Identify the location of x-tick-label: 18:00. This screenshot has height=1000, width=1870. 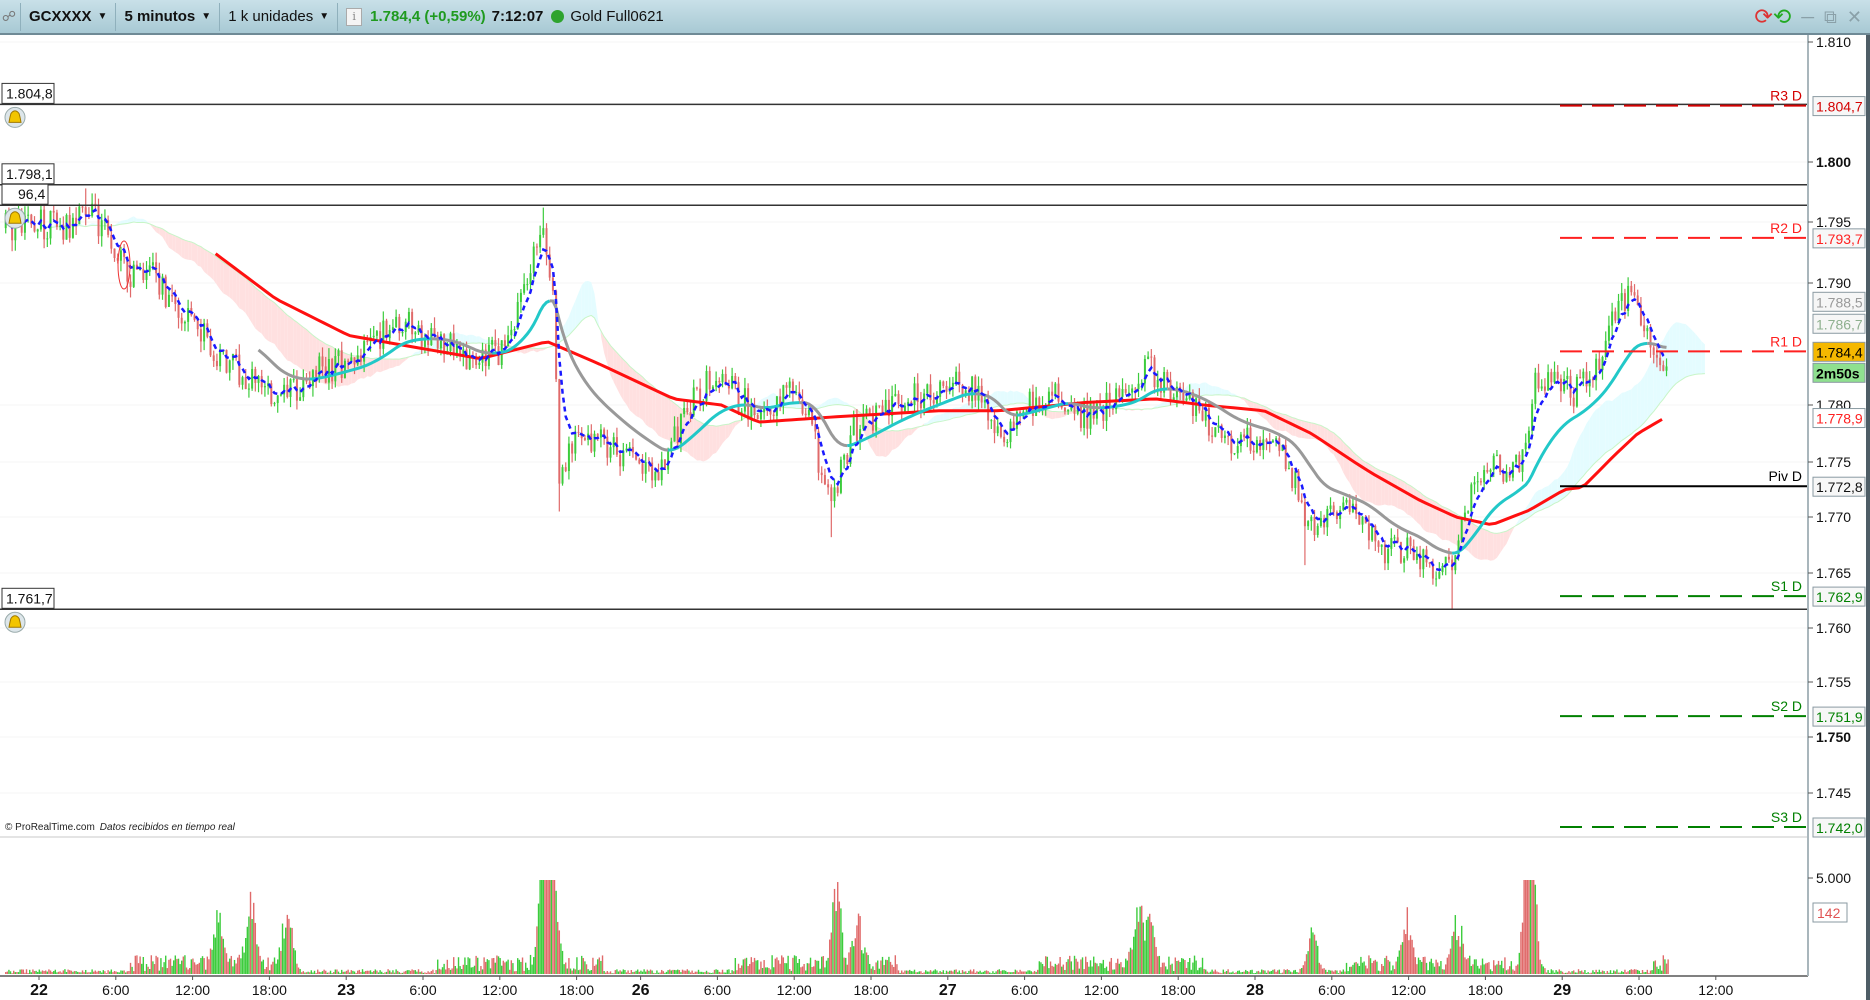
(870, 990).